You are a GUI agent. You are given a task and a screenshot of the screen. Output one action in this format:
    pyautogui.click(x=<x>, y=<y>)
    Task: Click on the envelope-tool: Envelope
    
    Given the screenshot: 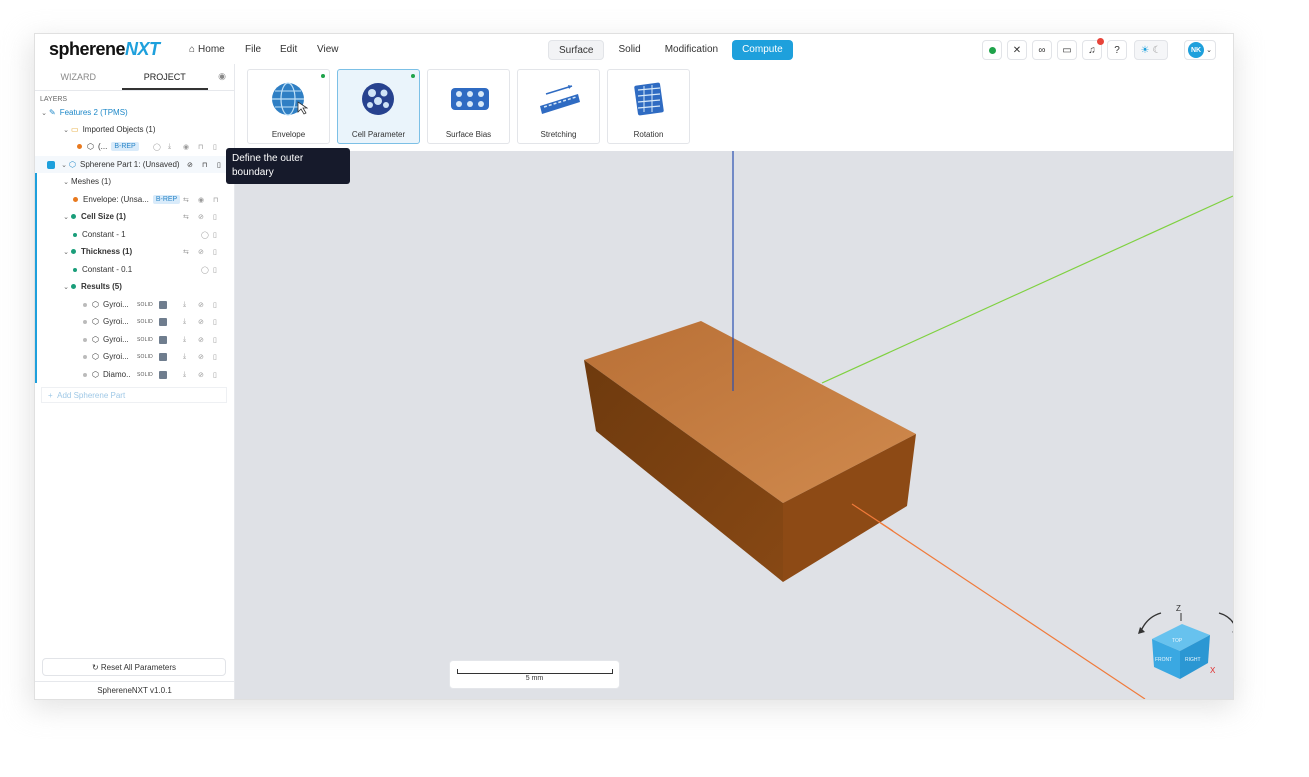 What is the action you would take?
    pyautogui.click(x=288, y=106)
    